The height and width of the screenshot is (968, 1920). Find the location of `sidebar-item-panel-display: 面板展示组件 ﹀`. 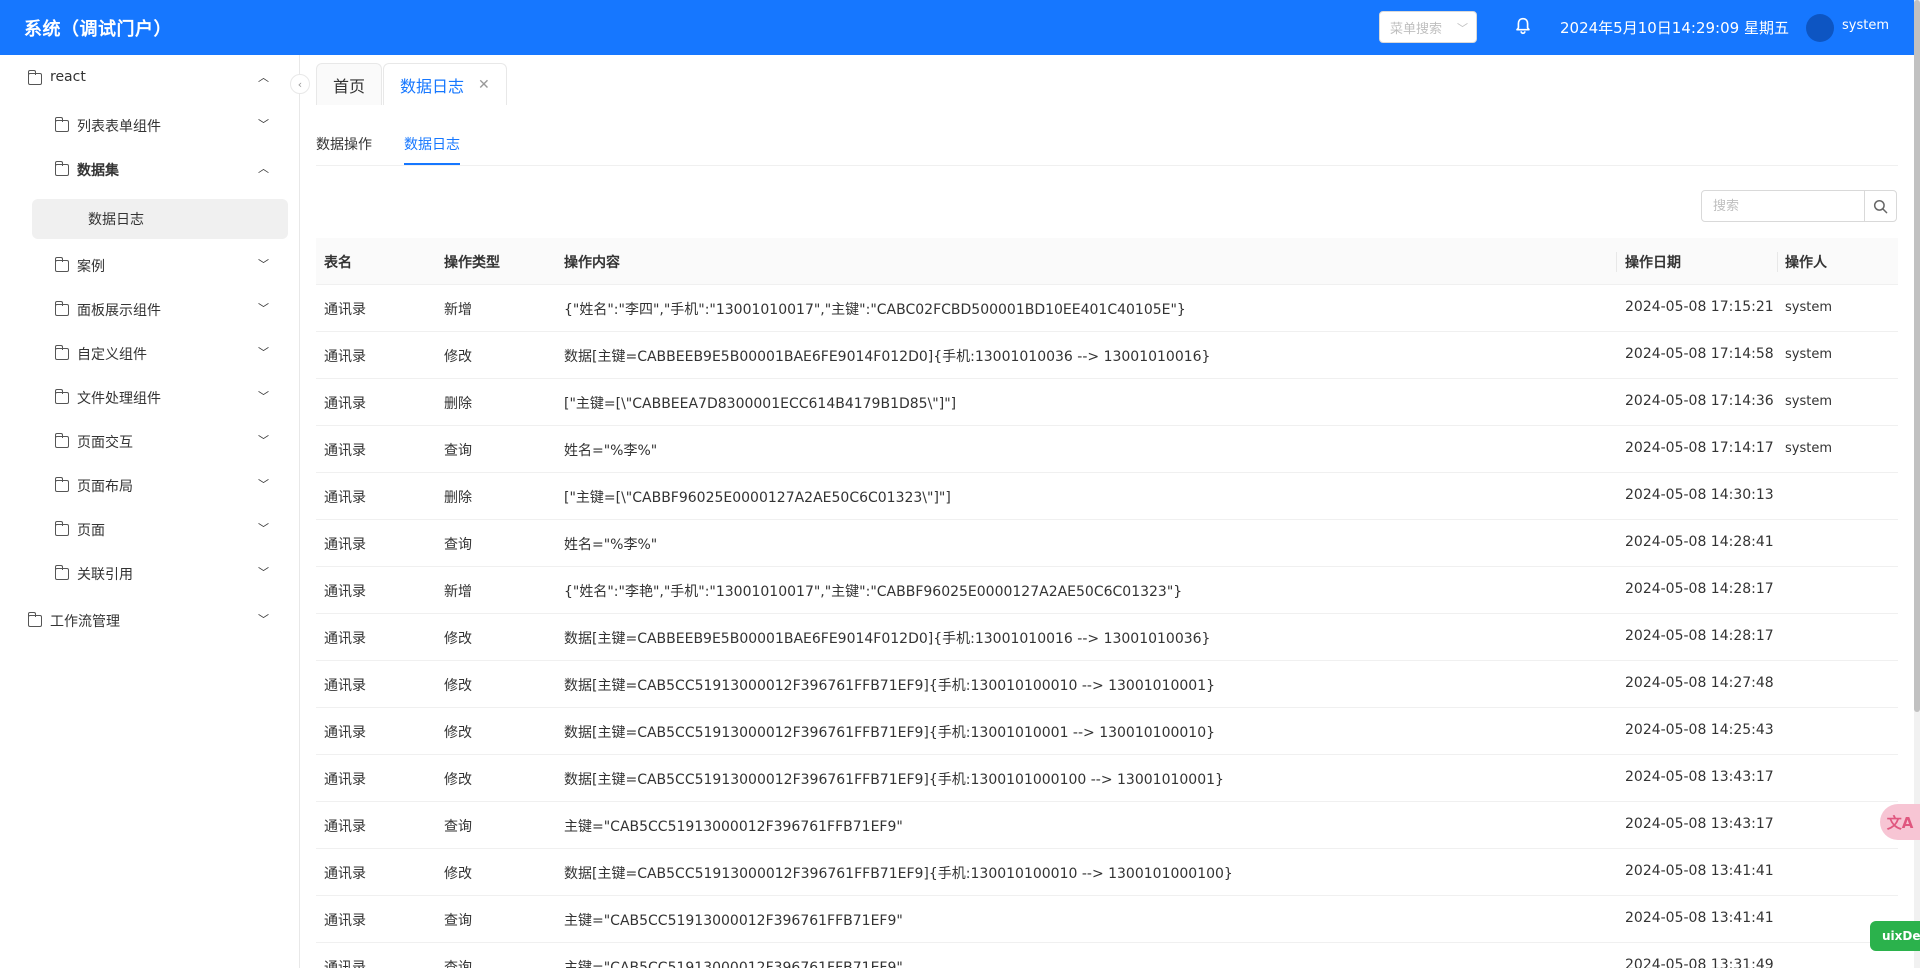

sidebar-item-panel-display: 面板展示组件 ﹀ is located at coordinates (150, 310).